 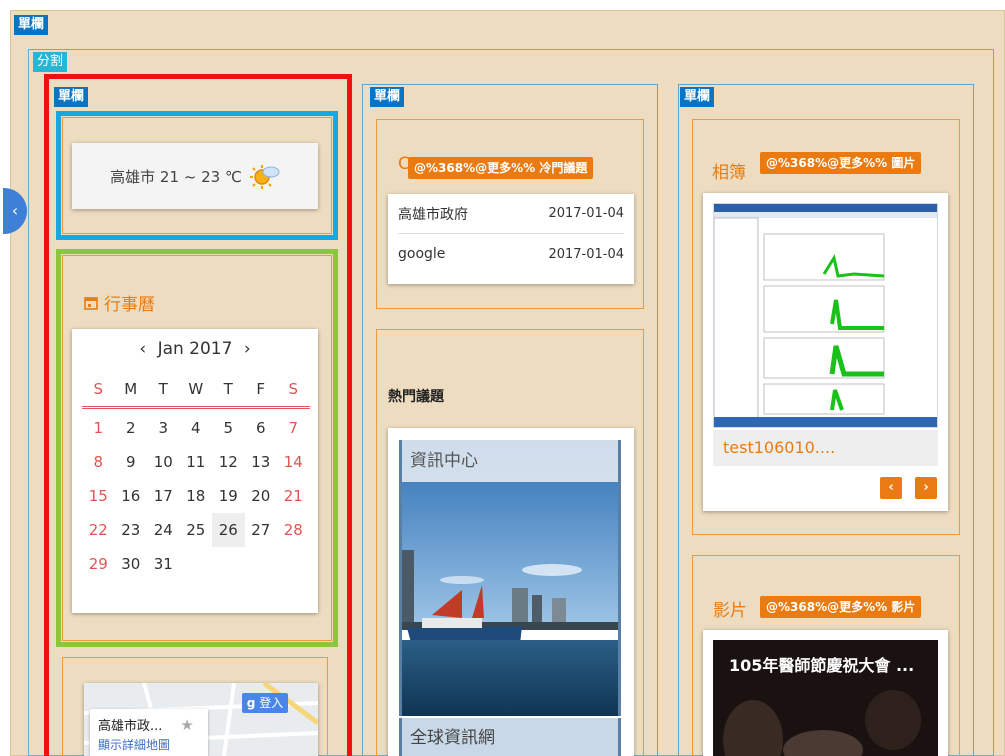 I want to click on calendar-day: 12, so click(x=228, y=462).